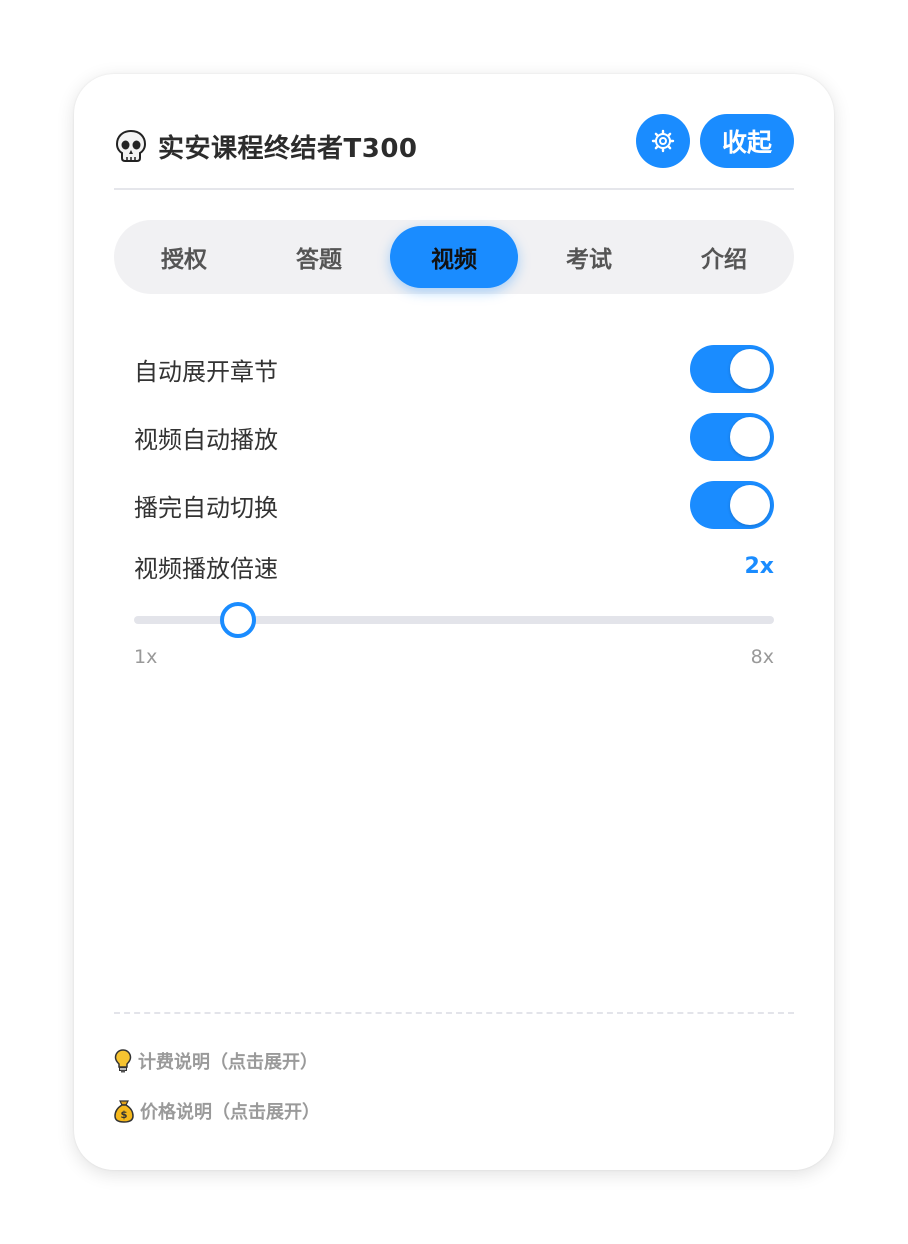  Describe the element at coordinates (123, 1061) in the screenshot. I see `lightbulb-icon` at that location.